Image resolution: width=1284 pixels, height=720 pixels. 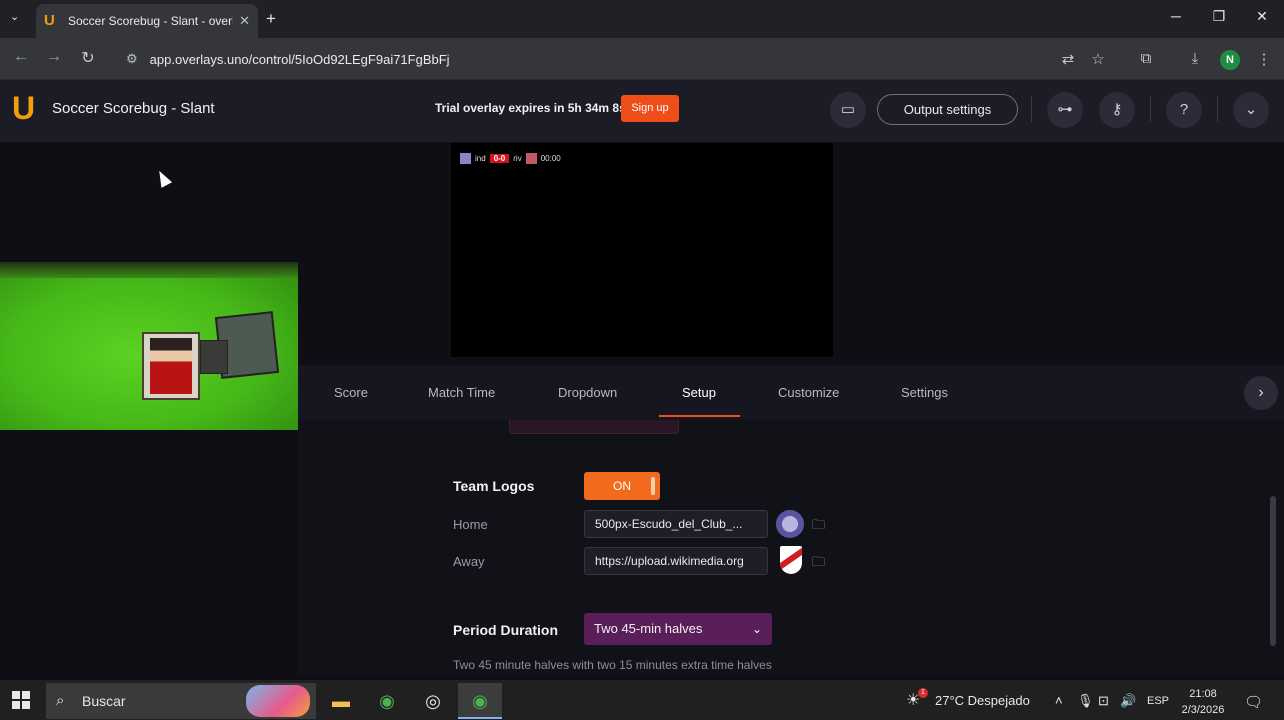 What do you see at coordinates (676, 561) in the screenshot?
I see `away-logo-input: https://upload.wikimedia.org` at bounding box center [676, 561].